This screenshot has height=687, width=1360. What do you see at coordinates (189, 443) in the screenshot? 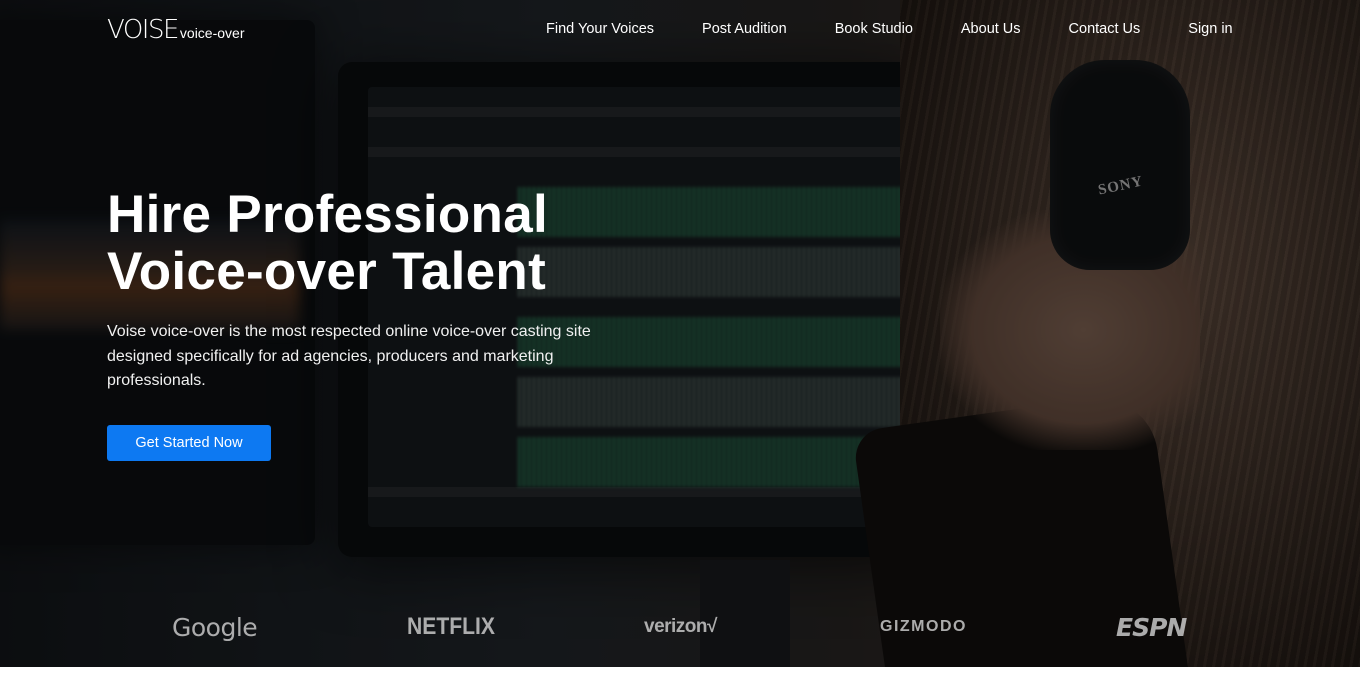
I see `get-started-button: Get Started Now` at bounding box center [189, 443].